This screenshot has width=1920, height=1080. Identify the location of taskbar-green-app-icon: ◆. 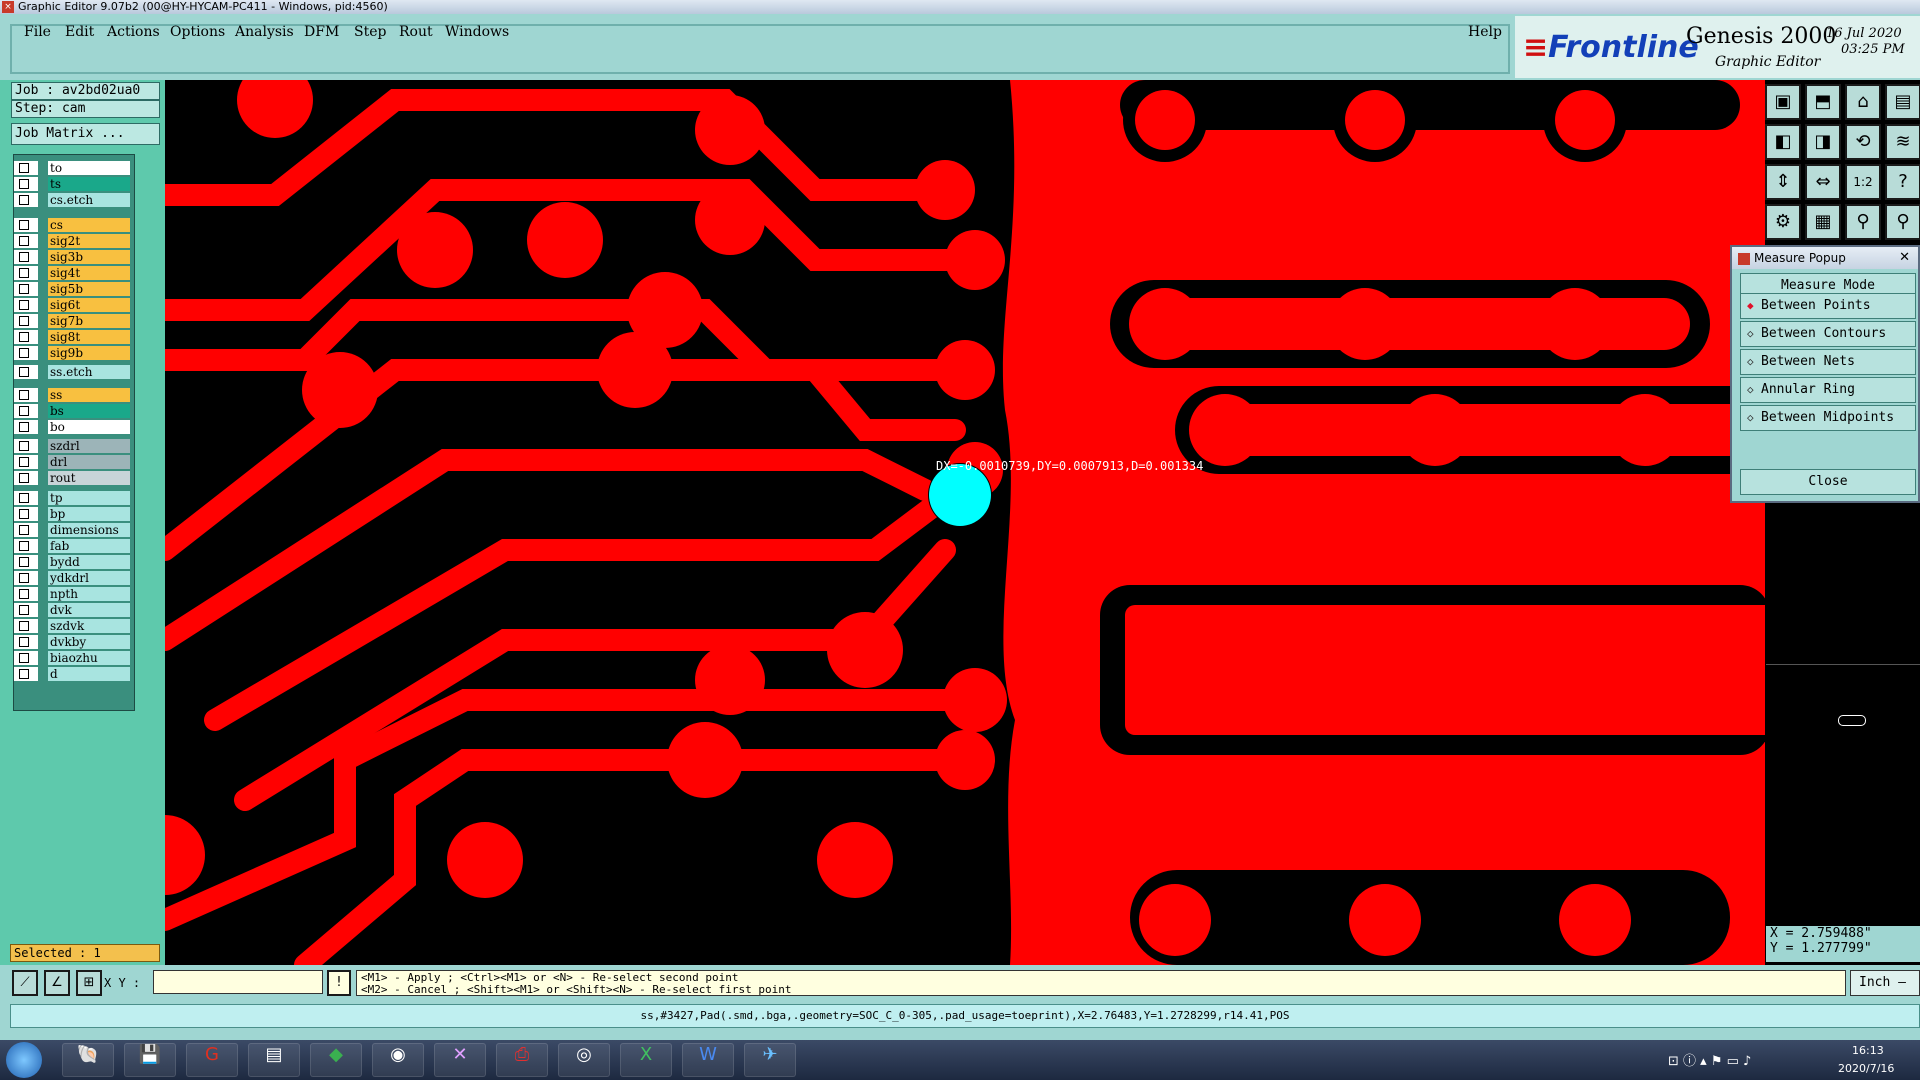
(336, 1060).